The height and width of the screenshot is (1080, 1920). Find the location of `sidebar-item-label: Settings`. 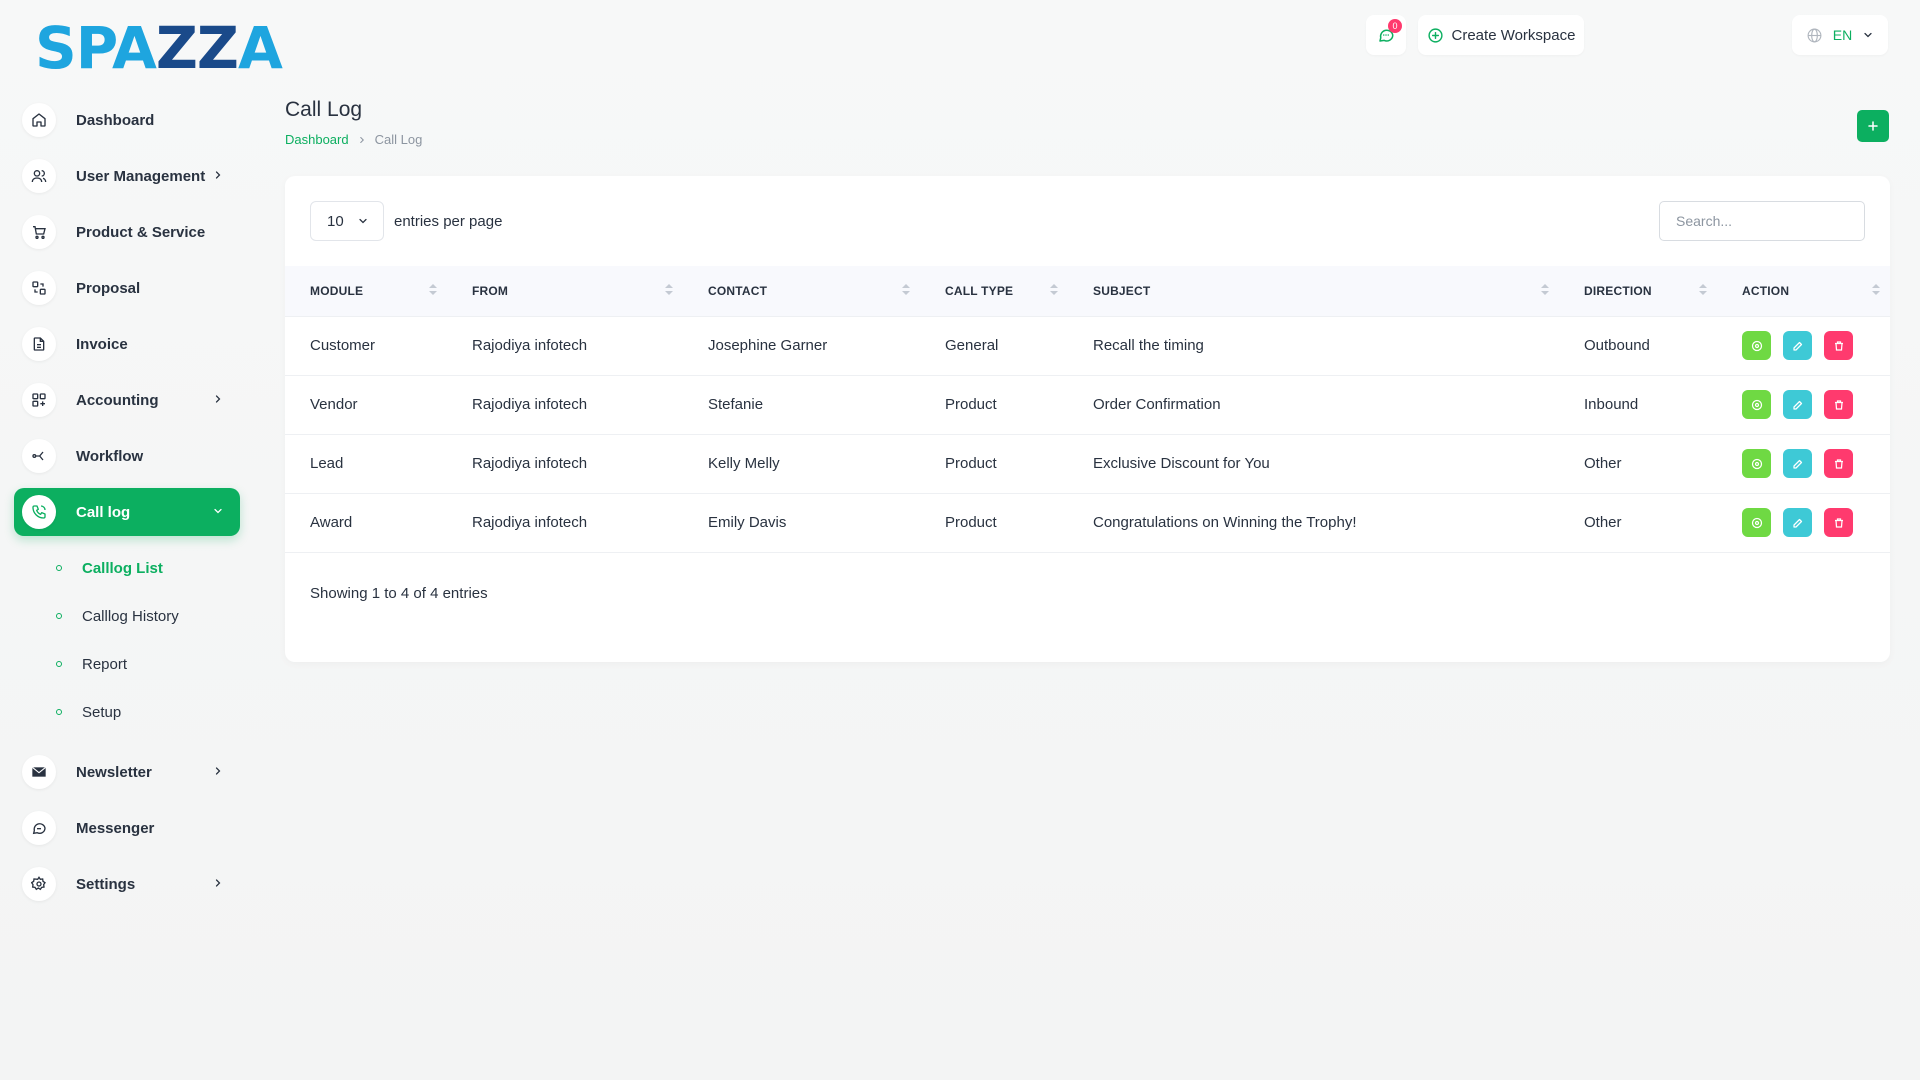

sidebar-item-label: Settings is located at coordinates (106, 884).